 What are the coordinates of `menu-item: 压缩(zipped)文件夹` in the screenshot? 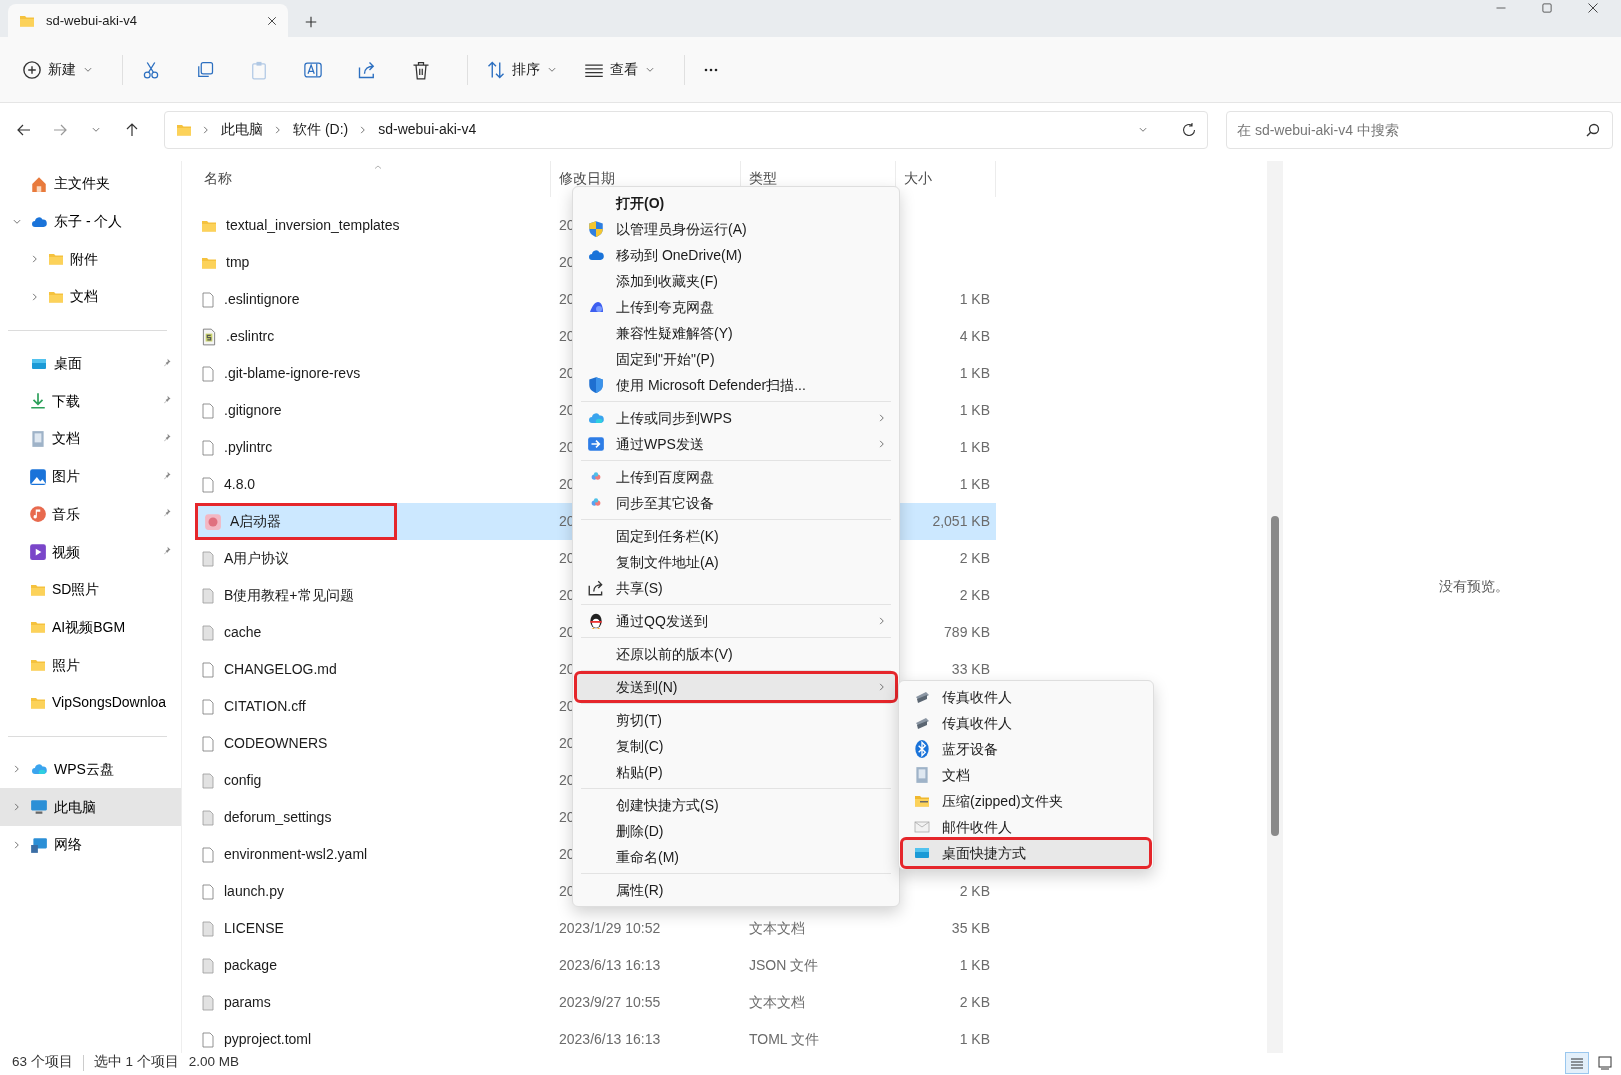 It's located at (1026, 801).